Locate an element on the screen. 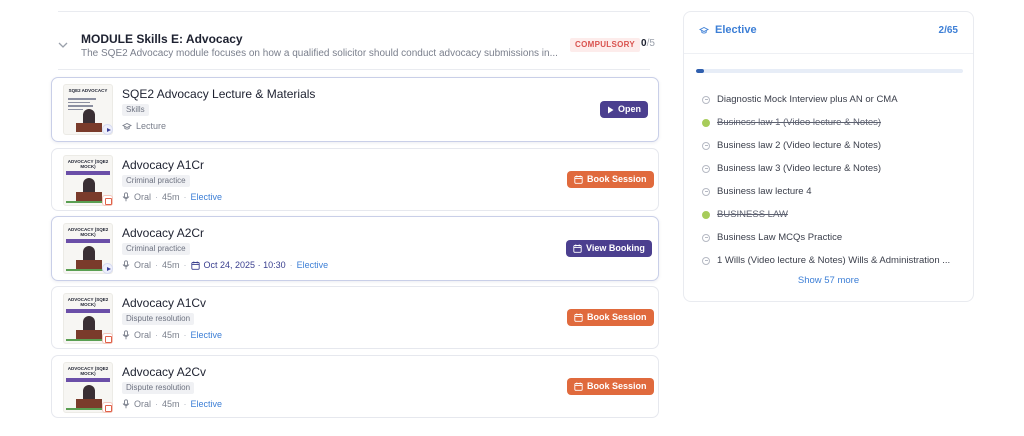 The image size is (1024, 436). elective-item: Business law 1 (Video lecture & Notes) is located at coordinates (833, 122).